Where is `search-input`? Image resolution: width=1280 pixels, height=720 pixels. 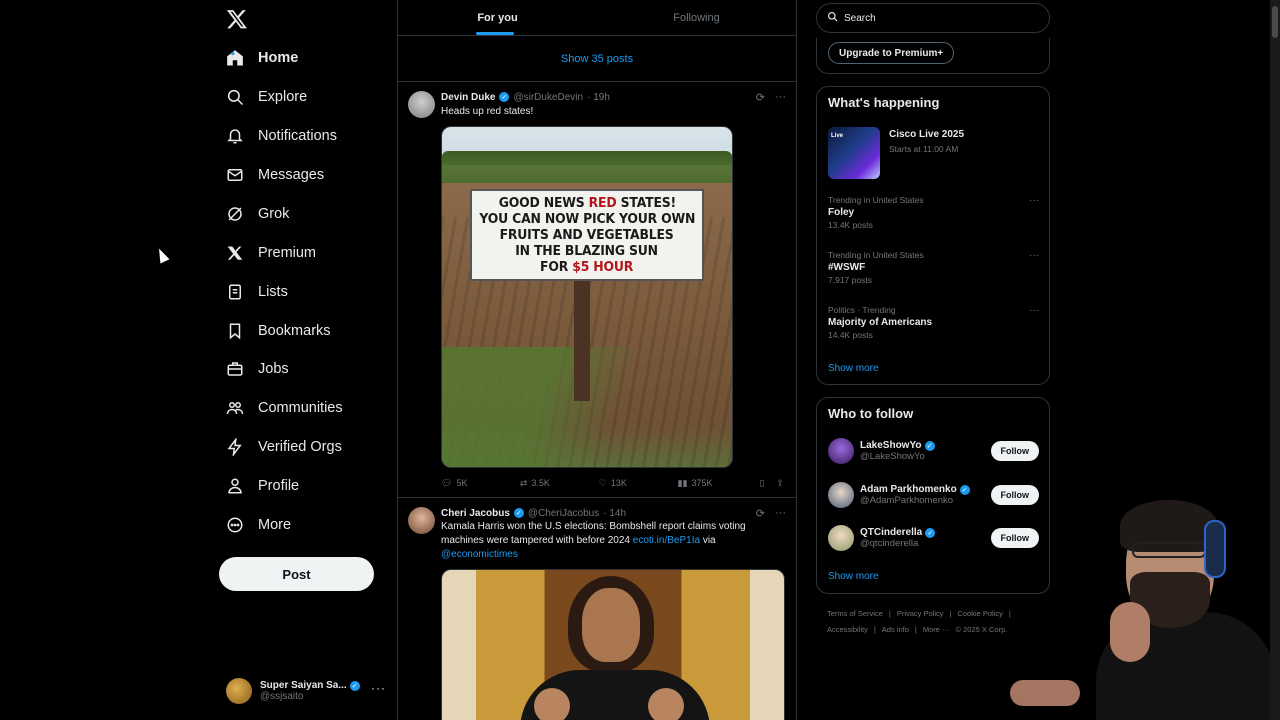
search-input is located at coordinates (934, 18).